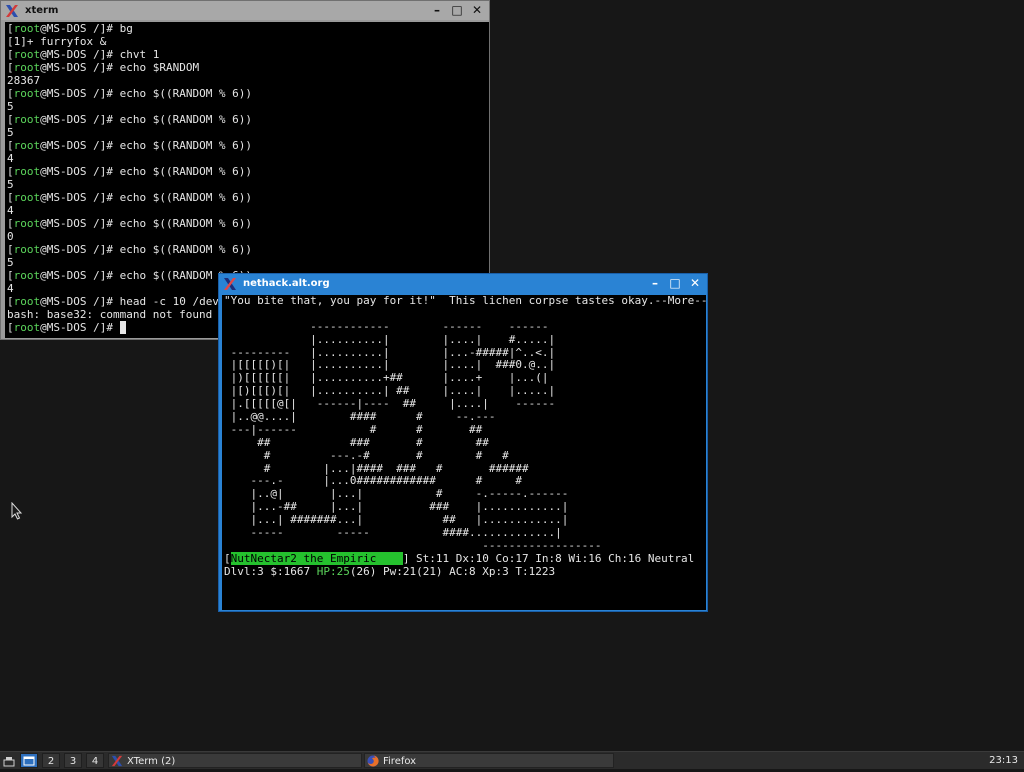 Image resolution: width=1024 pixels, height=772 pixels. Describe the element at coordinates (235, 760) in the screenshot. I see `task-xterm: XTerm (2)` at that location.